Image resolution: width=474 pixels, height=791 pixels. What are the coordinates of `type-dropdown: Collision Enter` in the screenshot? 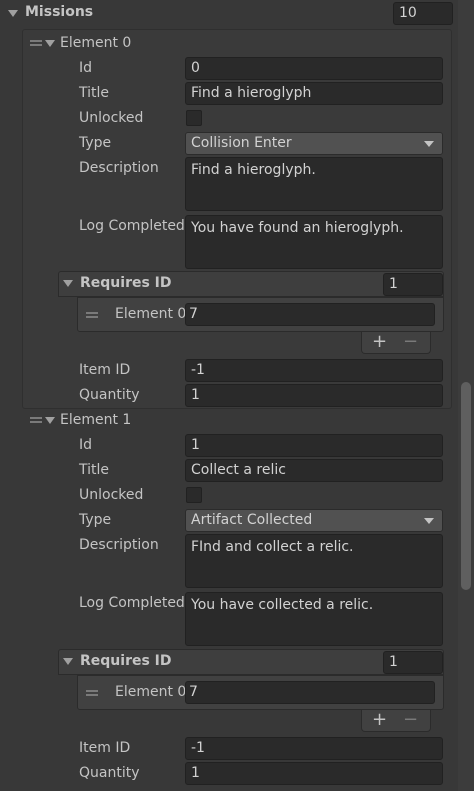 It's located at (314, 143).